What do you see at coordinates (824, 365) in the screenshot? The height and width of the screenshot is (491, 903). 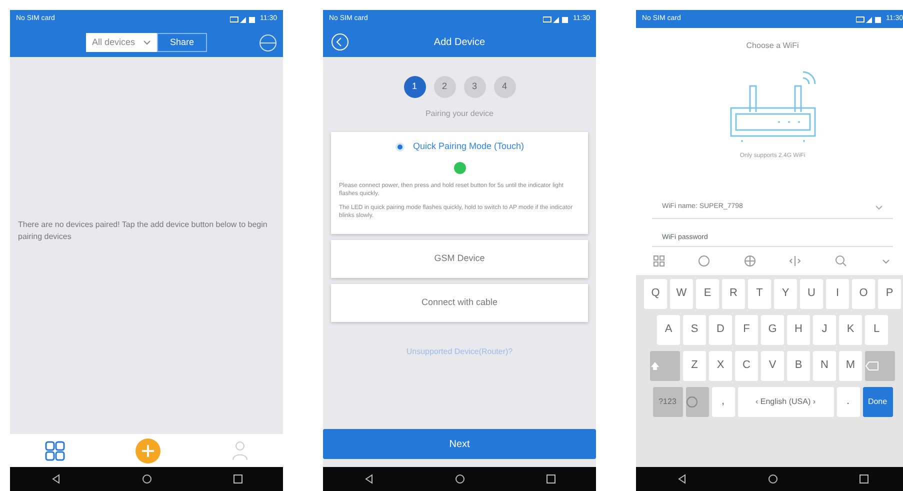 I see `keyboard-key: N` at bounding box center [824, 365].